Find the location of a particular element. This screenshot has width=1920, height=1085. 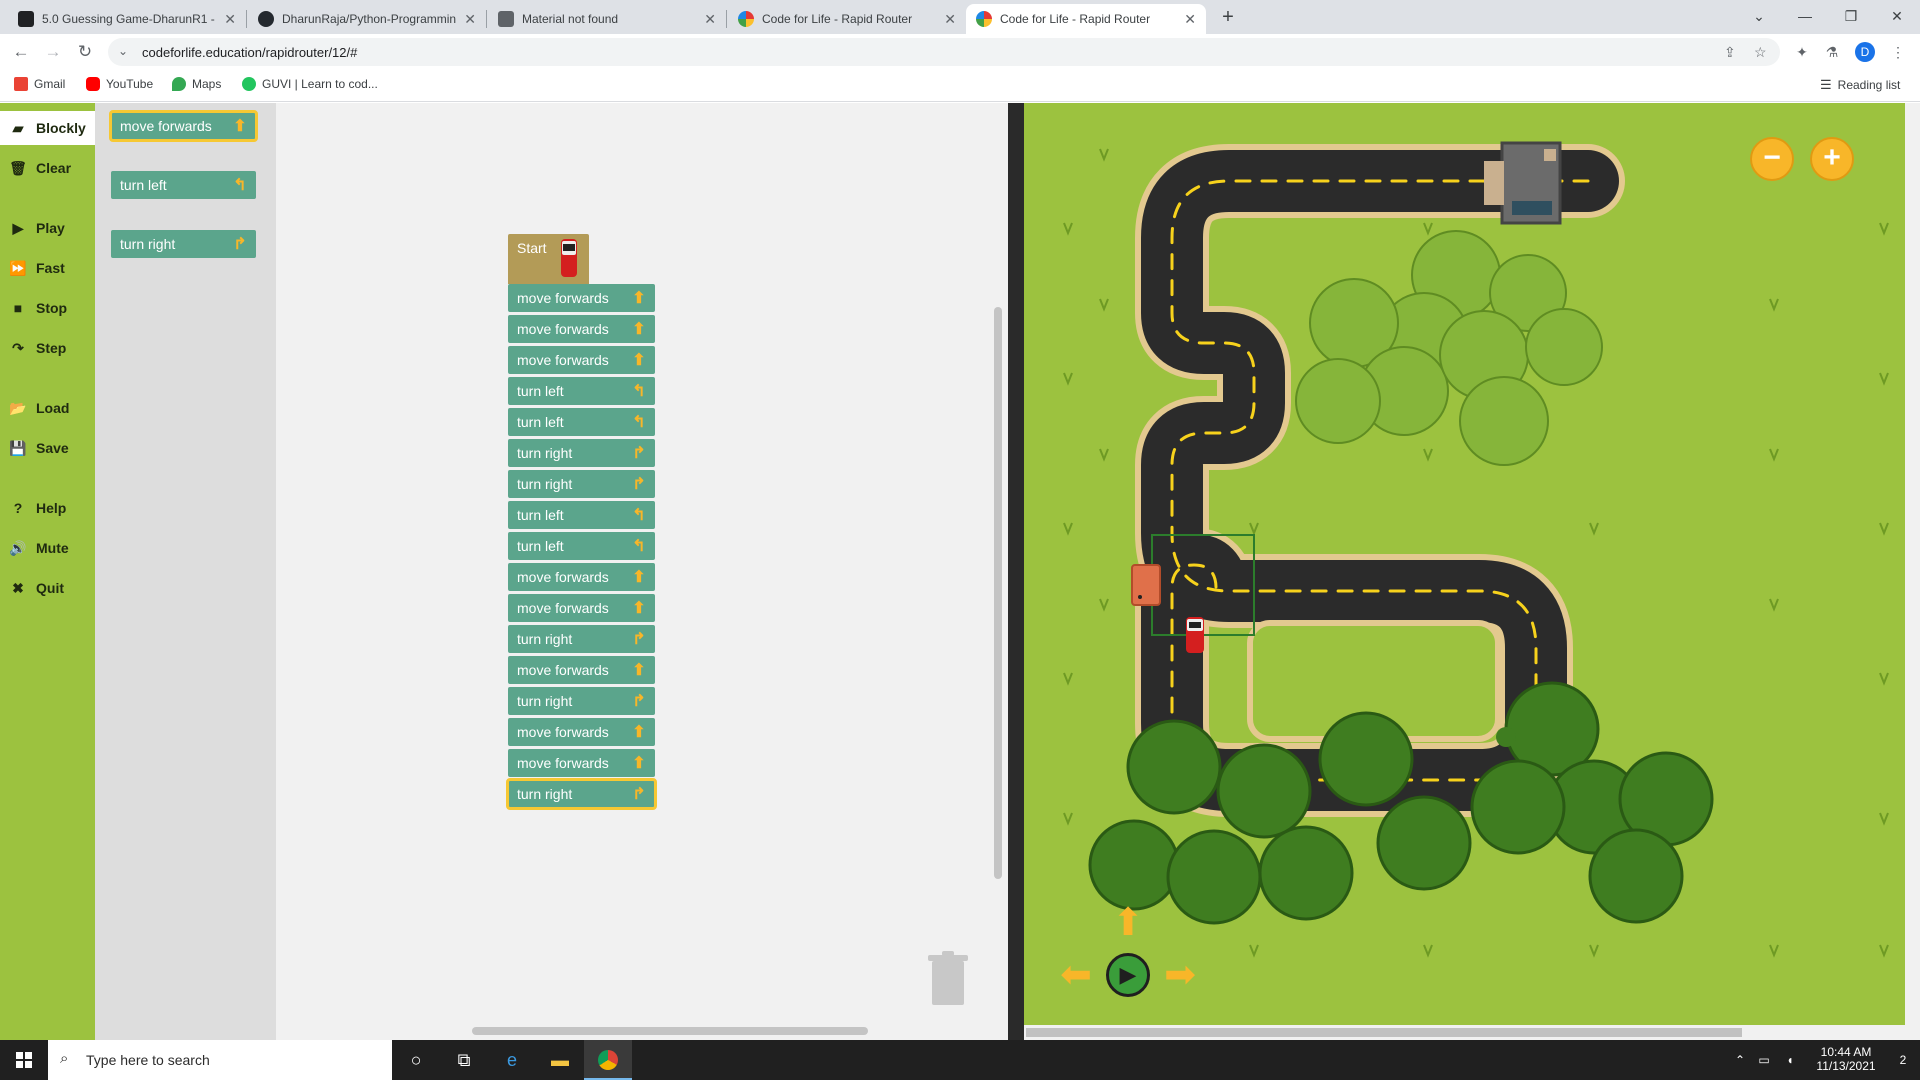

plus-icon: + is located at coordinates (1832, 157).